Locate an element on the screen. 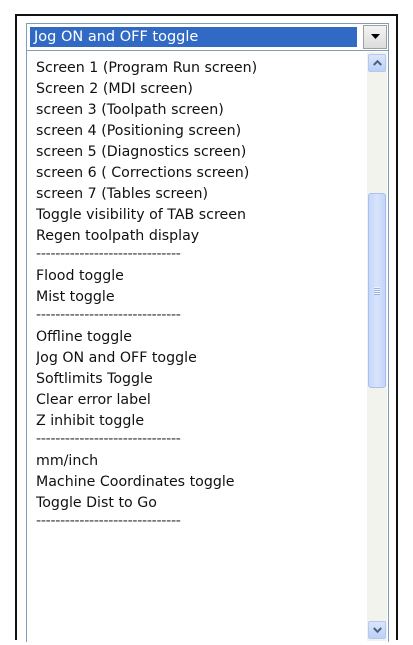 This screenshot has width=413, height=645. list-item: Jog ON and OFF toggle is located at coordinates (195, 358).